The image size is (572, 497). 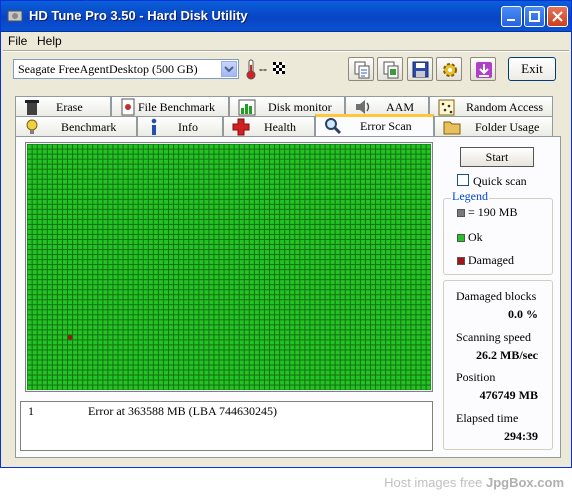 I want to click on drive-select: Seagate FreeAgentDesktop (500 GB), so click(x=126, y=69).